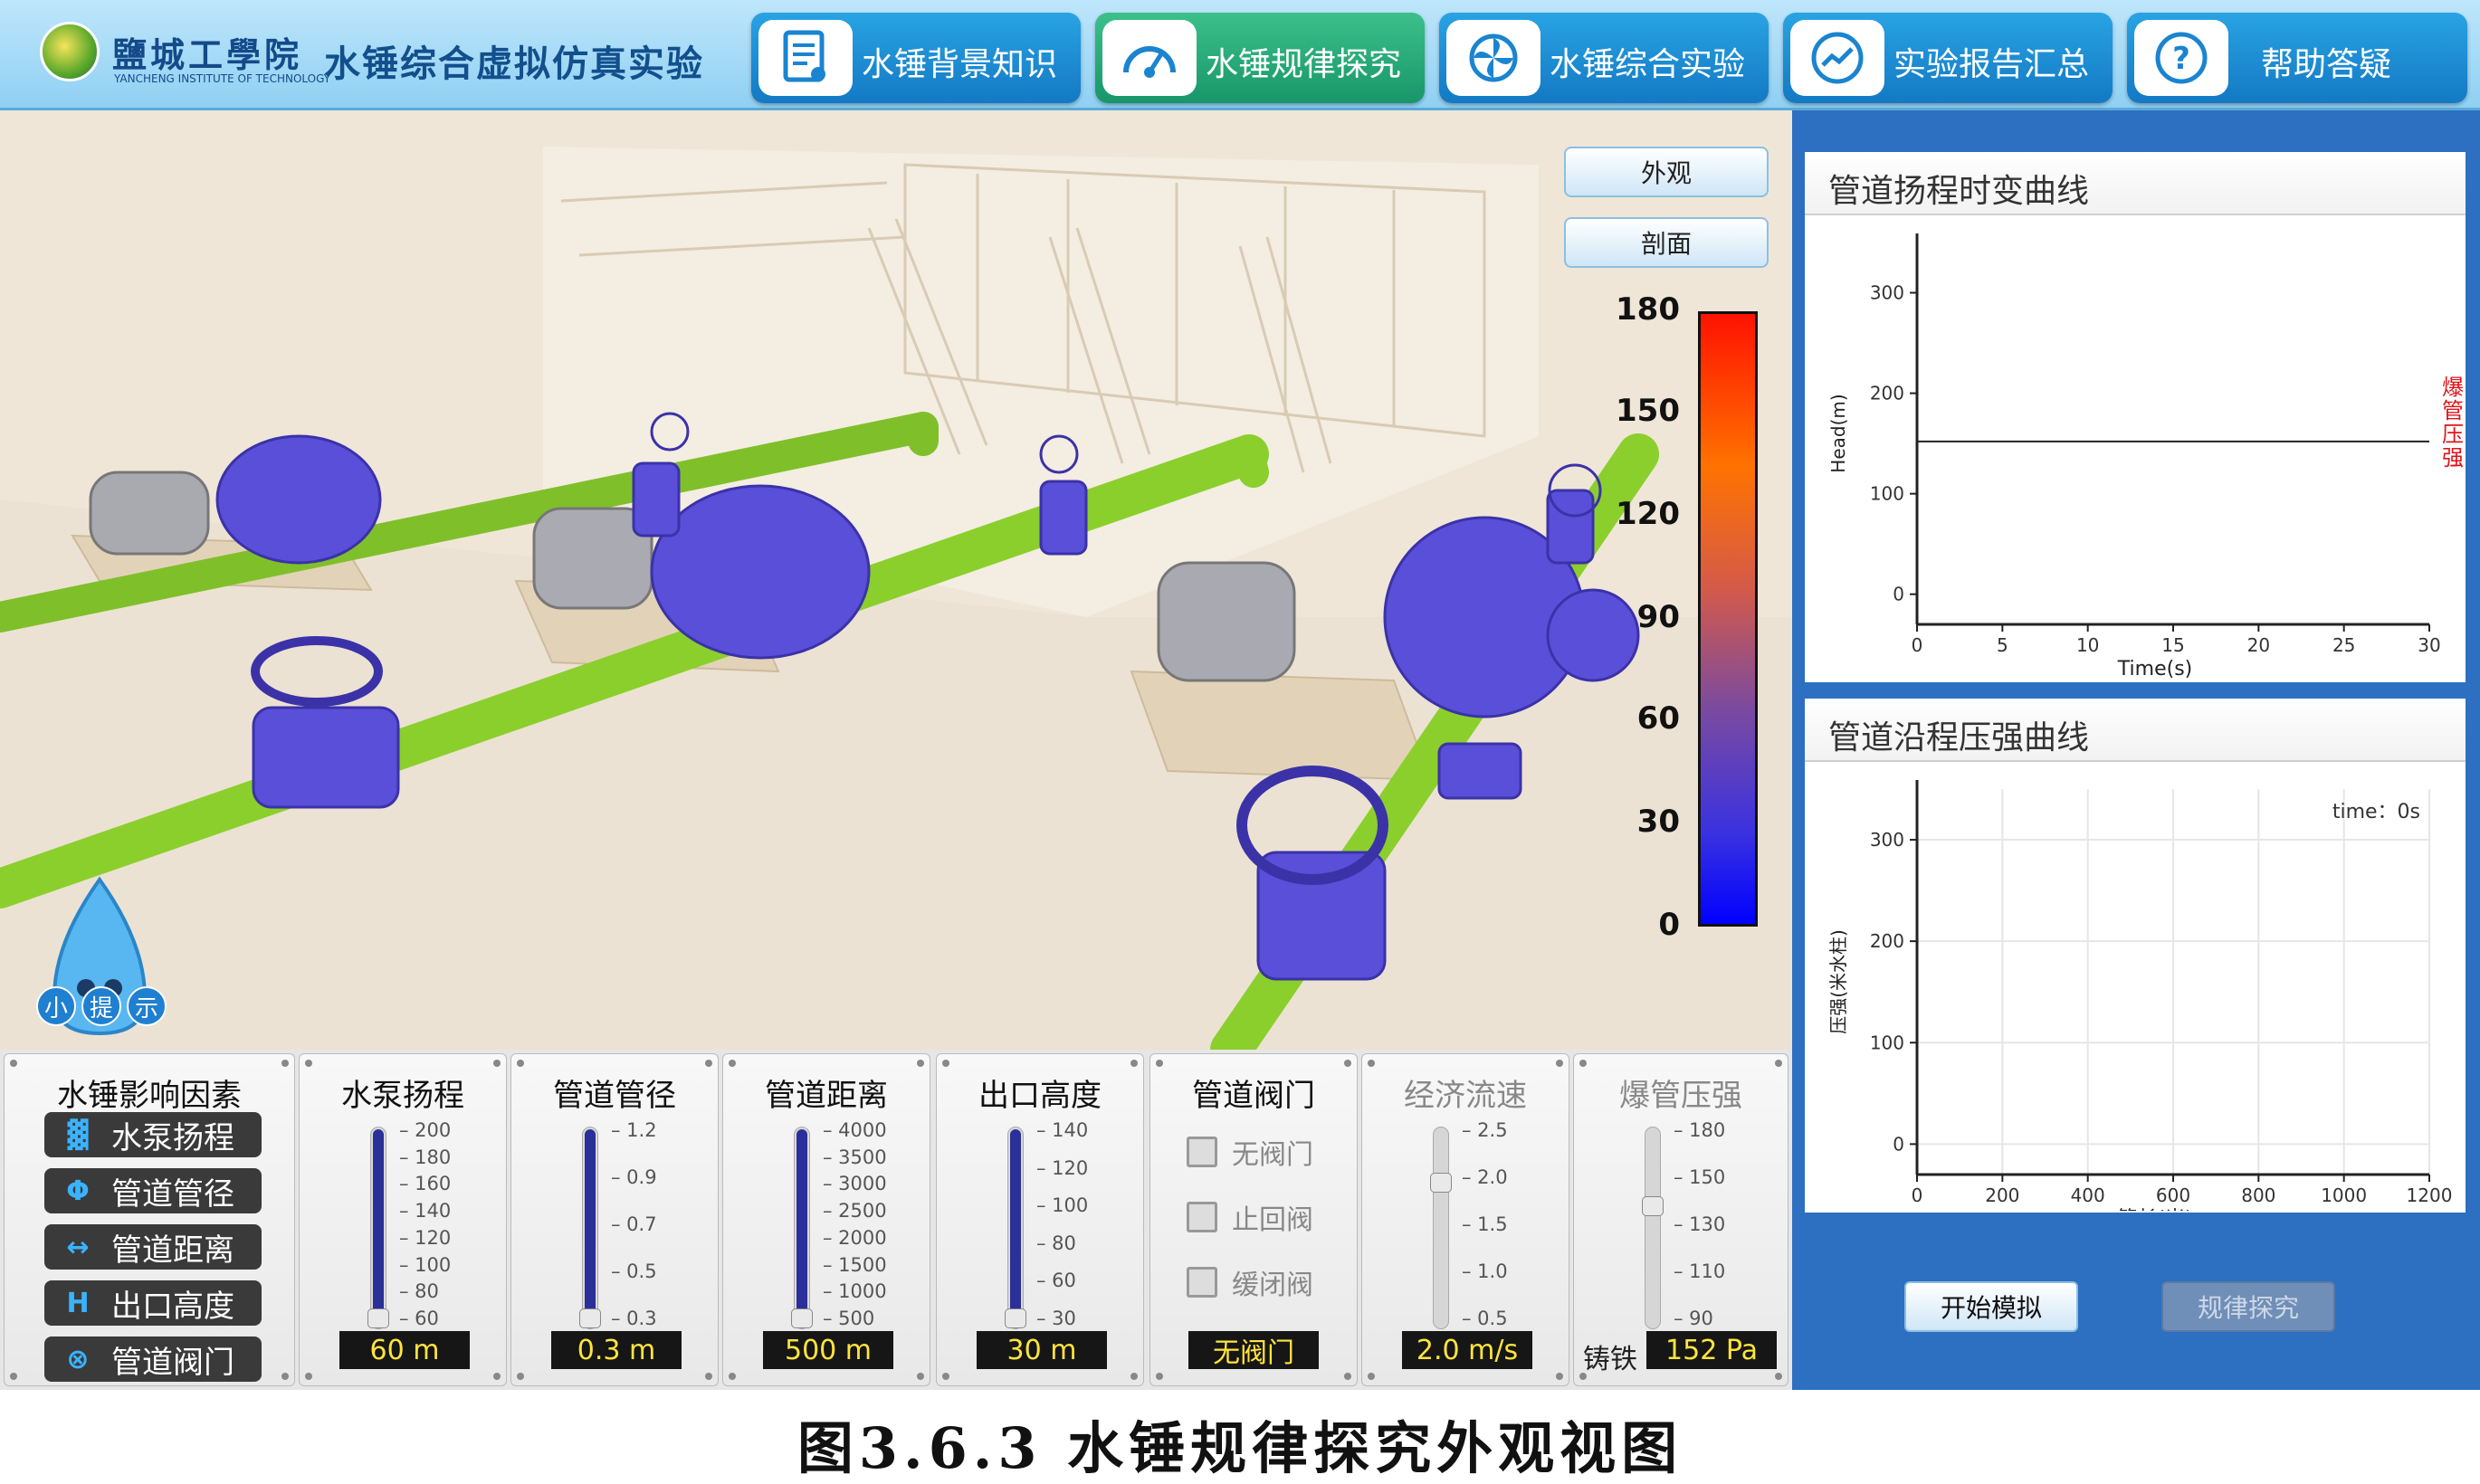 The width and height of the screenshot is (2480, 1484). What do you see at coordinates (1610, 1356) in the screenshot?
I see `pipe-material: 铸铁` at bounding box center [1610, 1356].